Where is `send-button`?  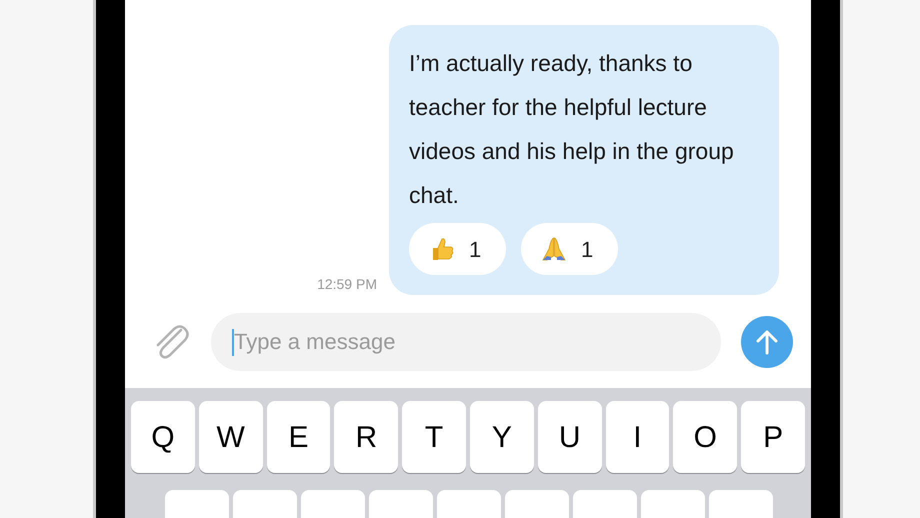
send-button is located at coordinates (767, 342).